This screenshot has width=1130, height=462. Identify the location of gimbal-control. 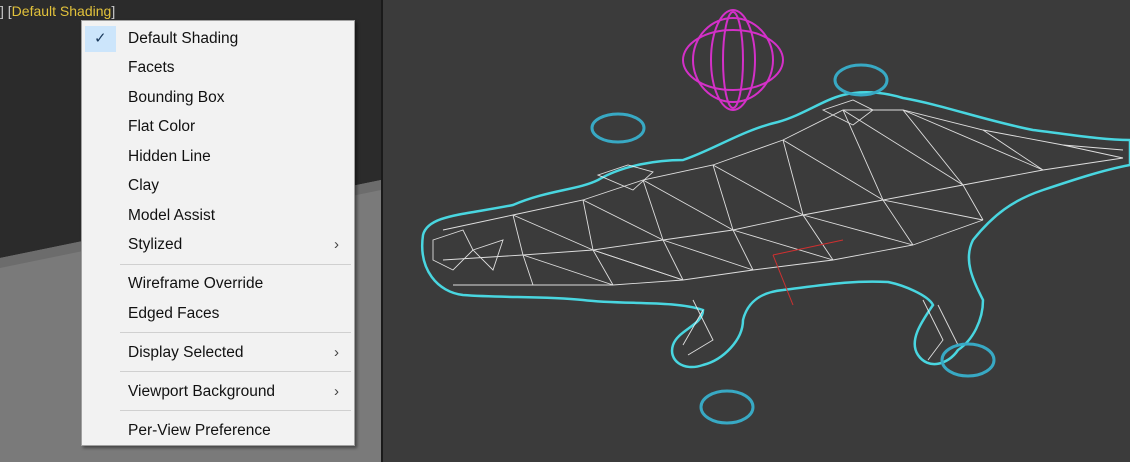
(733, 60).